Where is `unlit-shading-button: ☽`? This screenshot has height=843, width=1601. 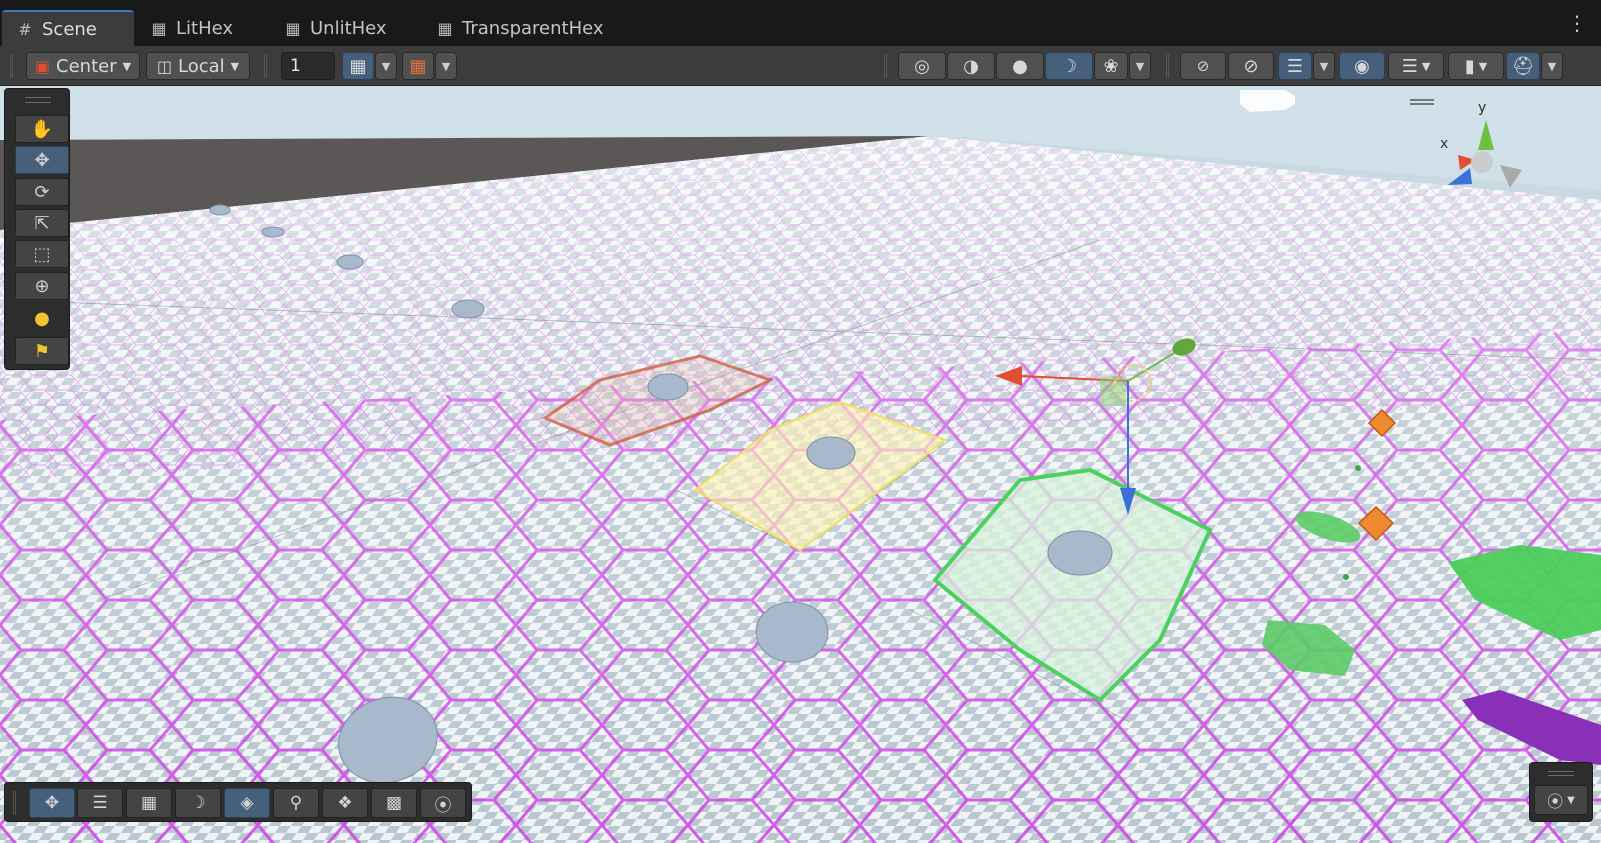 unlit-shading-button: ☽ is located at coordinates (1069, 66).